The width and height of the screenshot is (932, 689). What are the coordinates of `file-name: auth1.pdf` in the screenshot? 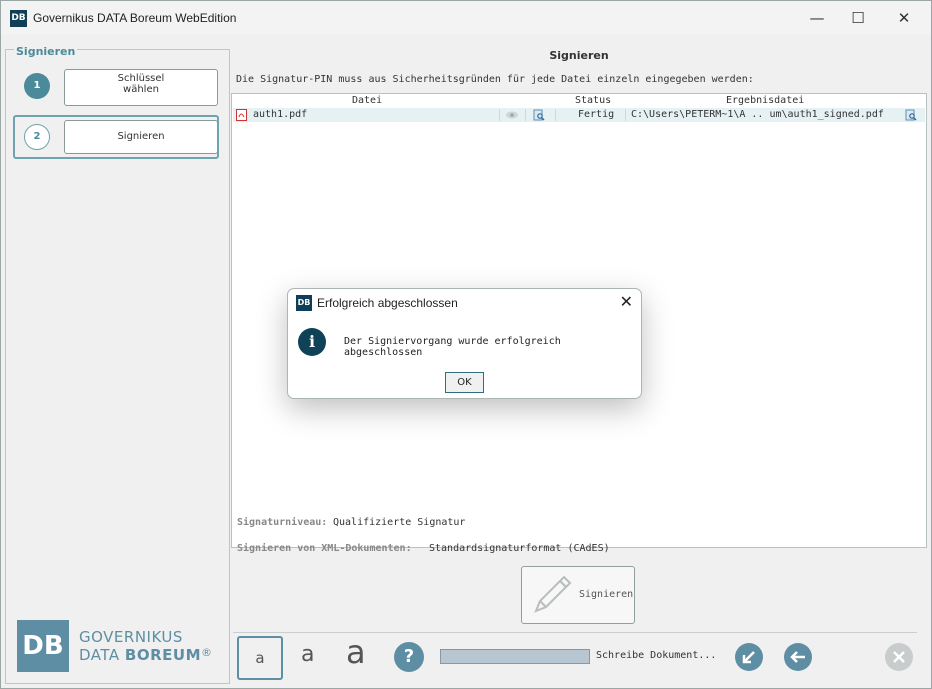 It's located at (280, 114).